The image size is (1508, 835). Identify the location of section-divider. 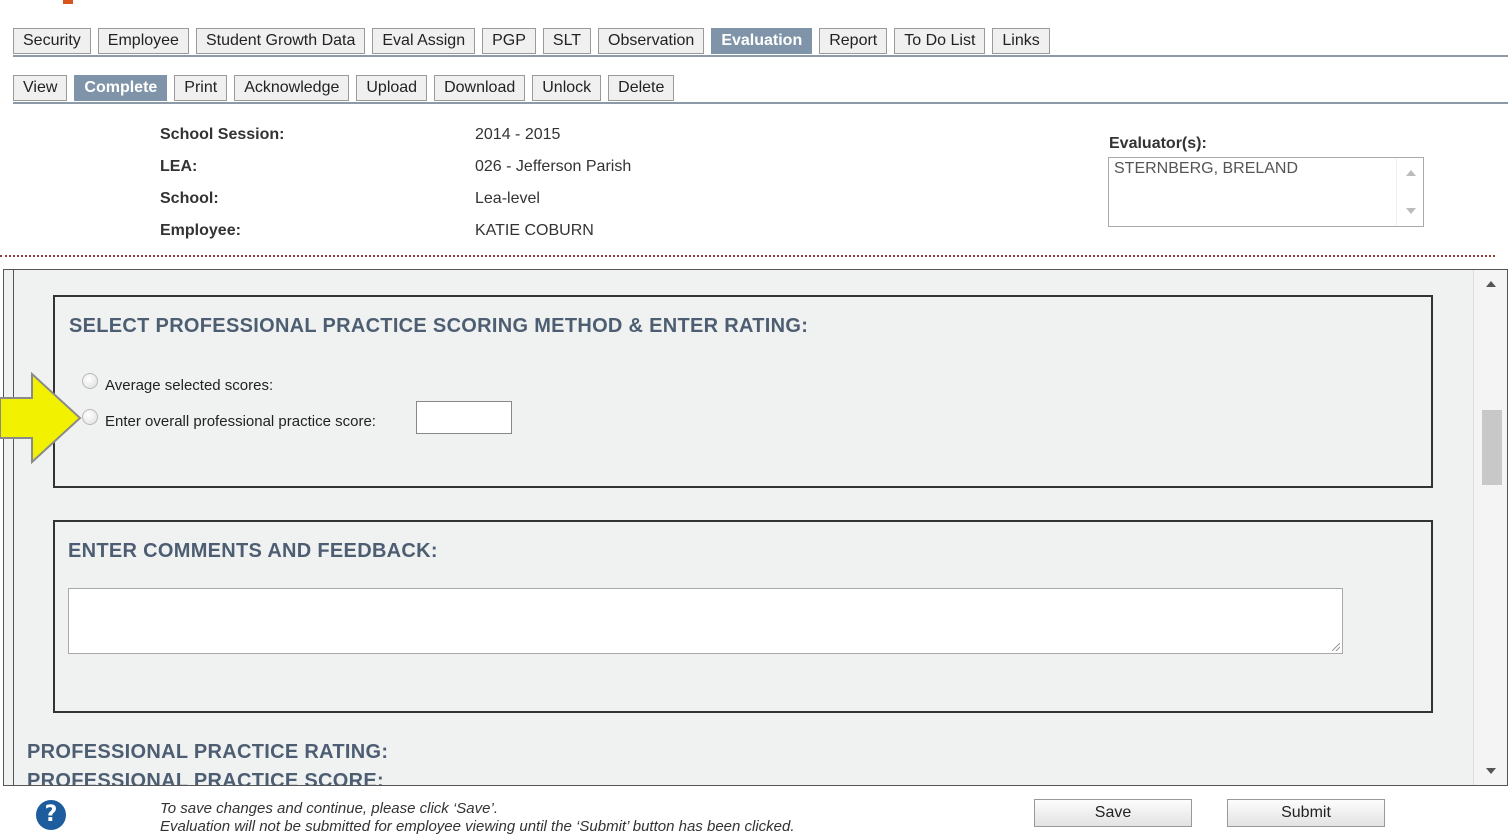
(747, 256).